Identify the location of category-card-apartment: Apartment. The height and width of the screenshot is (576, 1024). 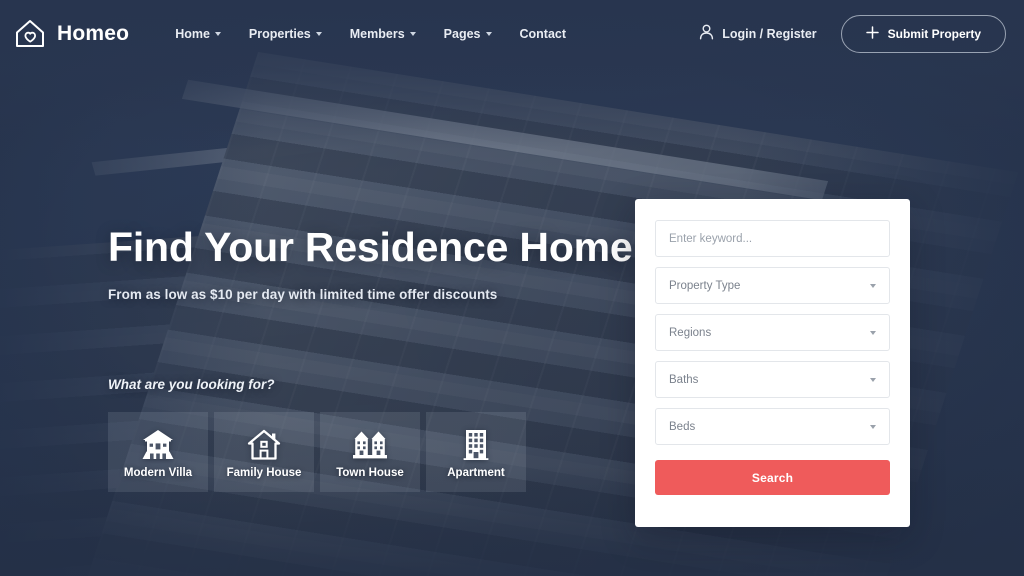
(476, 452).